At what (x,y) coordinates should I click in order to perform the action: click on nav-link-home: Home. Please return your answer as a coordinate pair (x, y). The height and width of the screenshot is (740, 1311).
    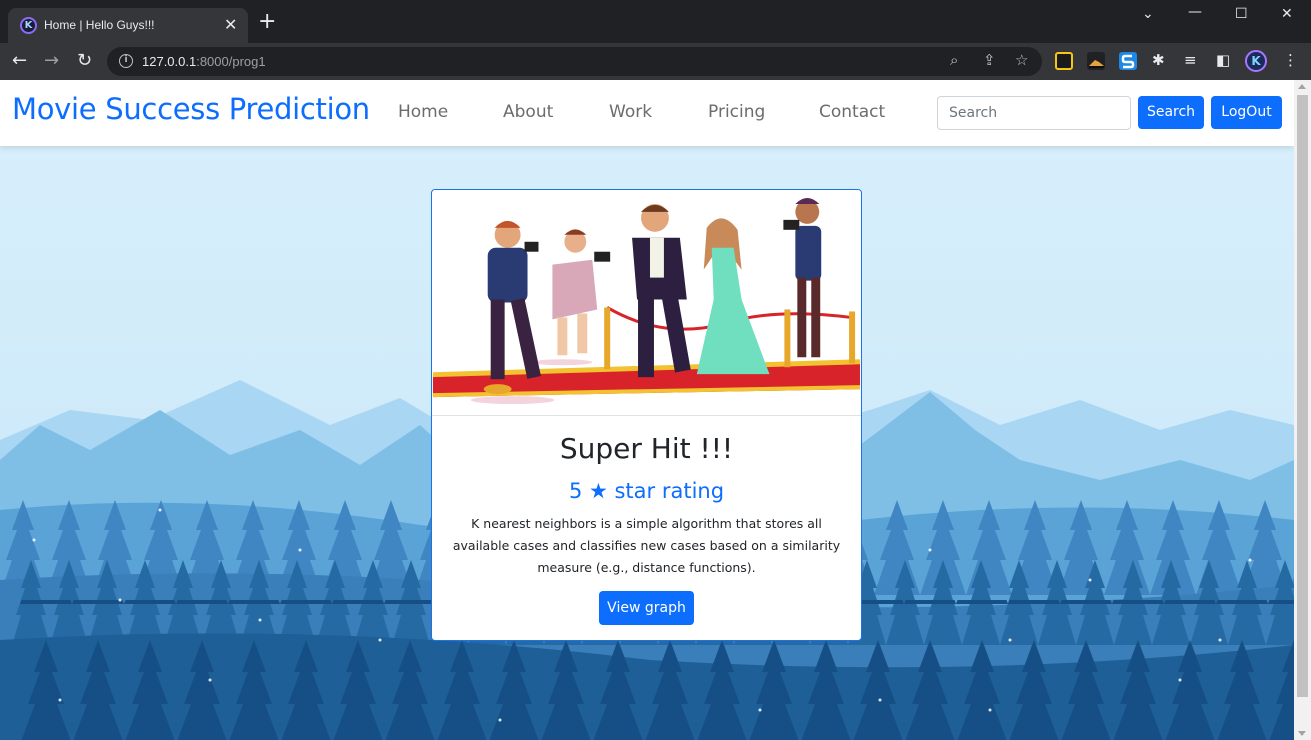
    Looking at the image, I should click on (423, 112).